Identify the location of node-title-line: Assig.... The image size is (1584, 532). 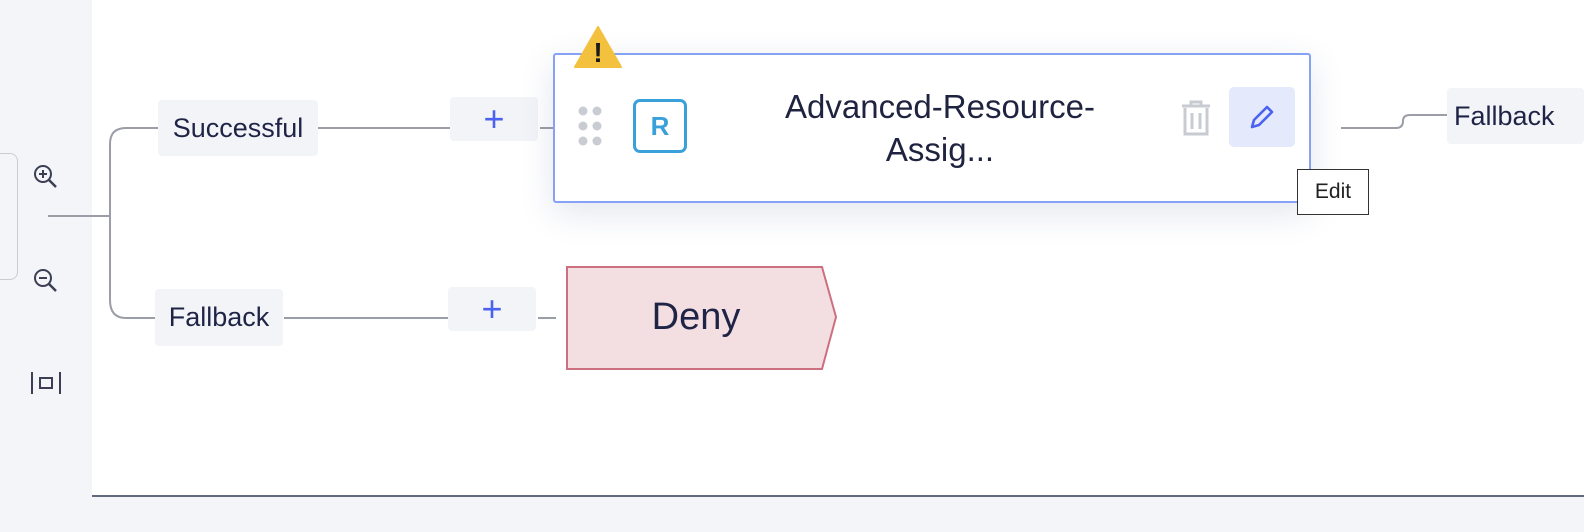
(940, 149).